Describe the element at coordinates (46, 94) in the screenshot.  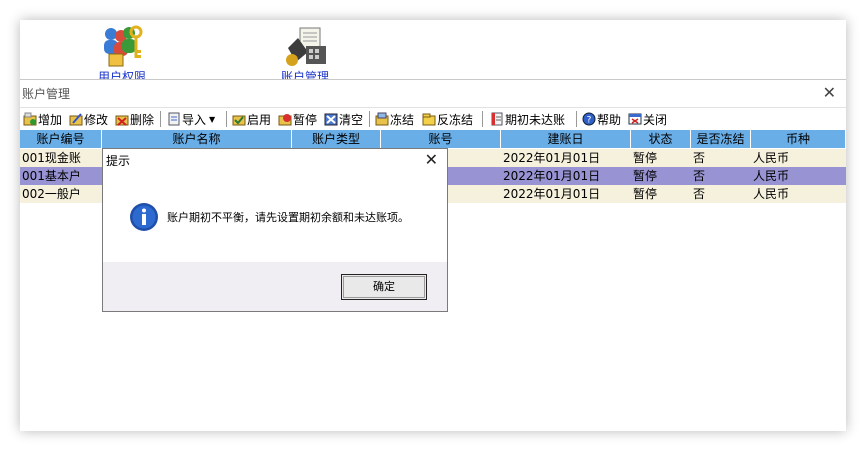
I see `panel-title: 账户管理` at that location.